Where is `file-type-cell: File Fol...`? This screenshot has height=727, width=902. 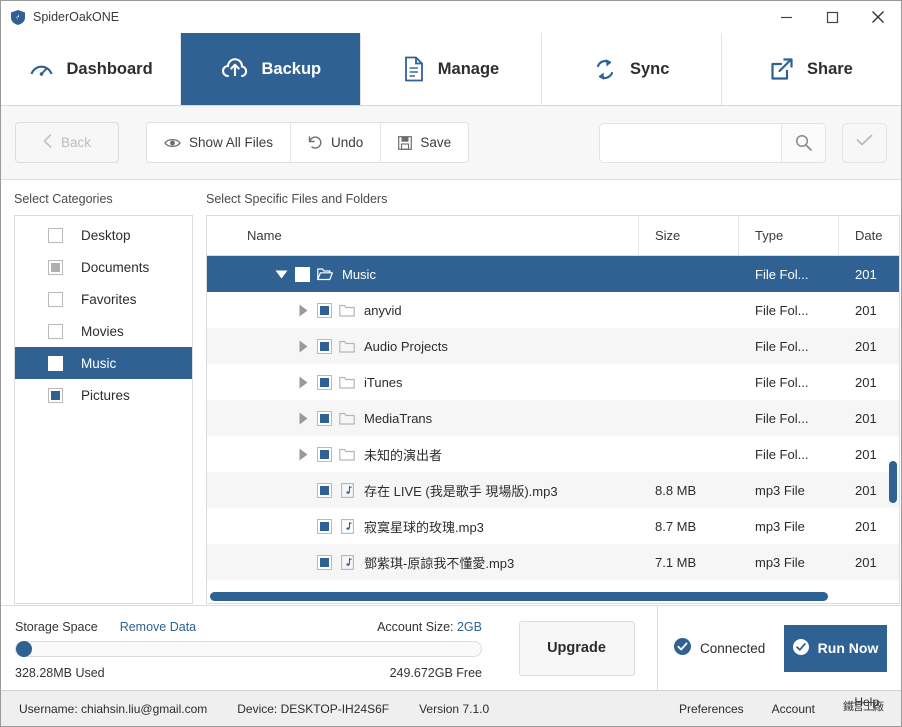 file-type-cell: File Fol... is located at coordinates (782, 382).